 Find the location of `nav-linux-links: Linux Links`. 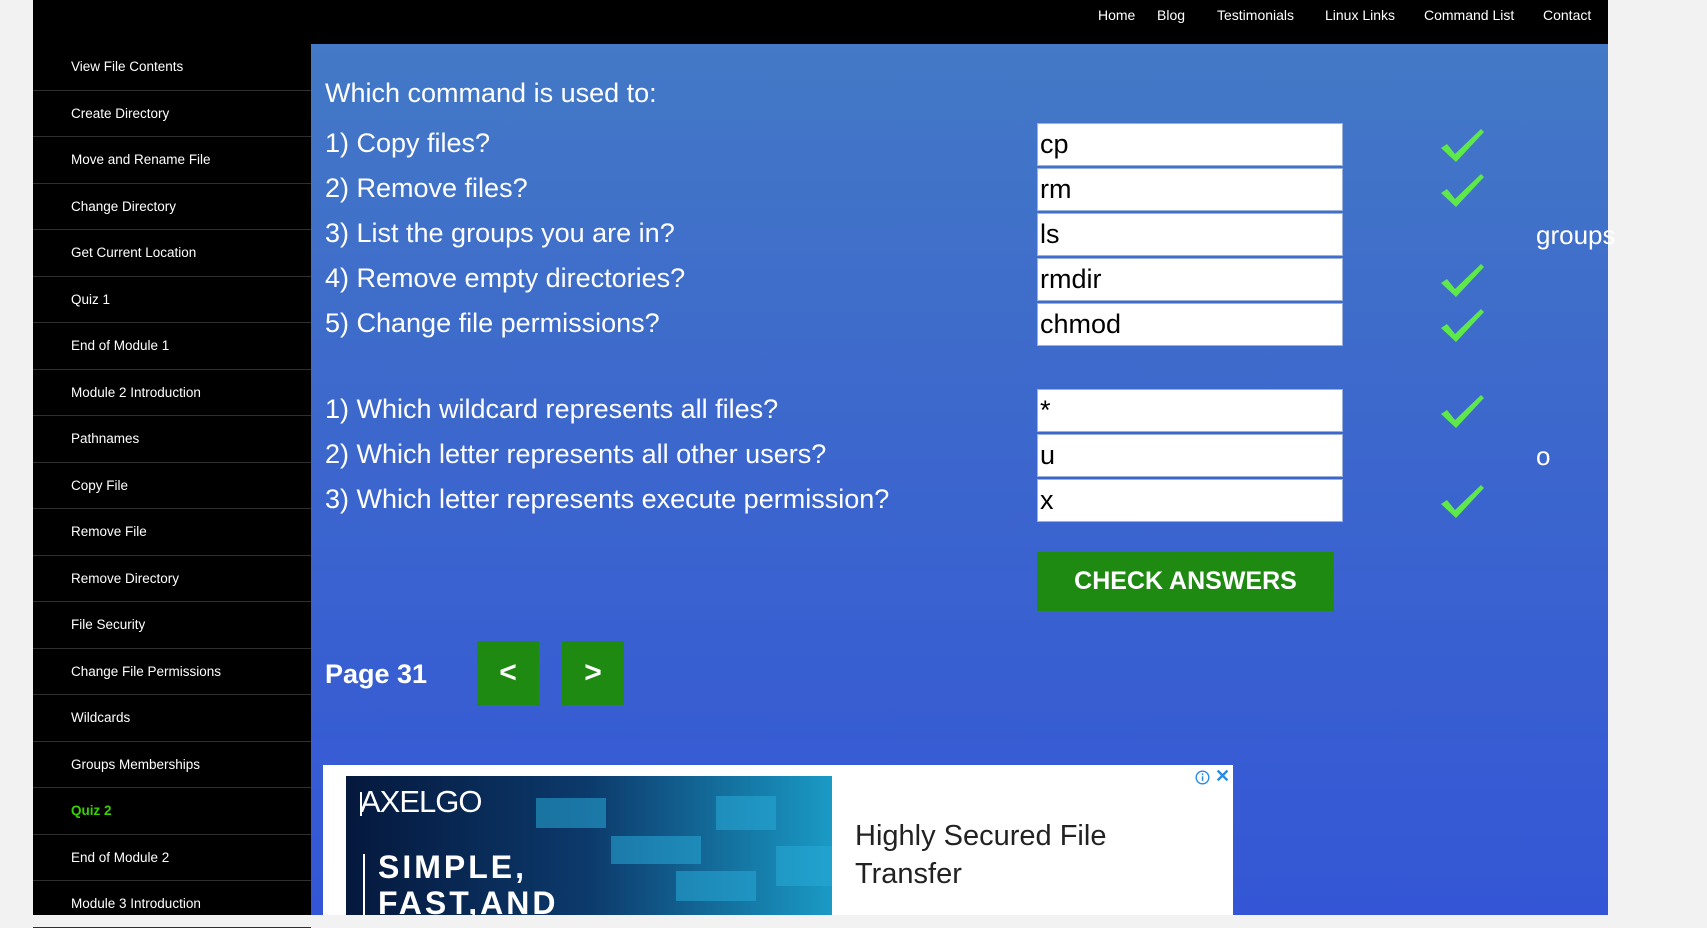

nav-linux-links: Linux Links is located at coordinates (1360, 15).